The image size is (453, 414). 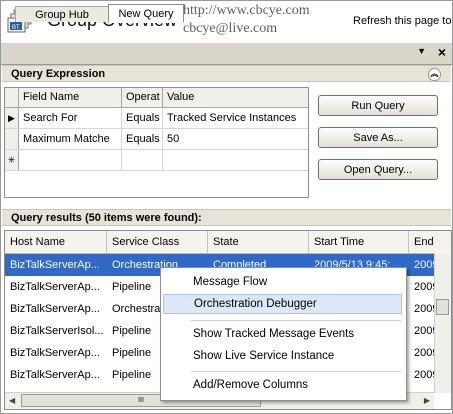 I want to click on column-operator: Operat, so click(x=142, y=97).